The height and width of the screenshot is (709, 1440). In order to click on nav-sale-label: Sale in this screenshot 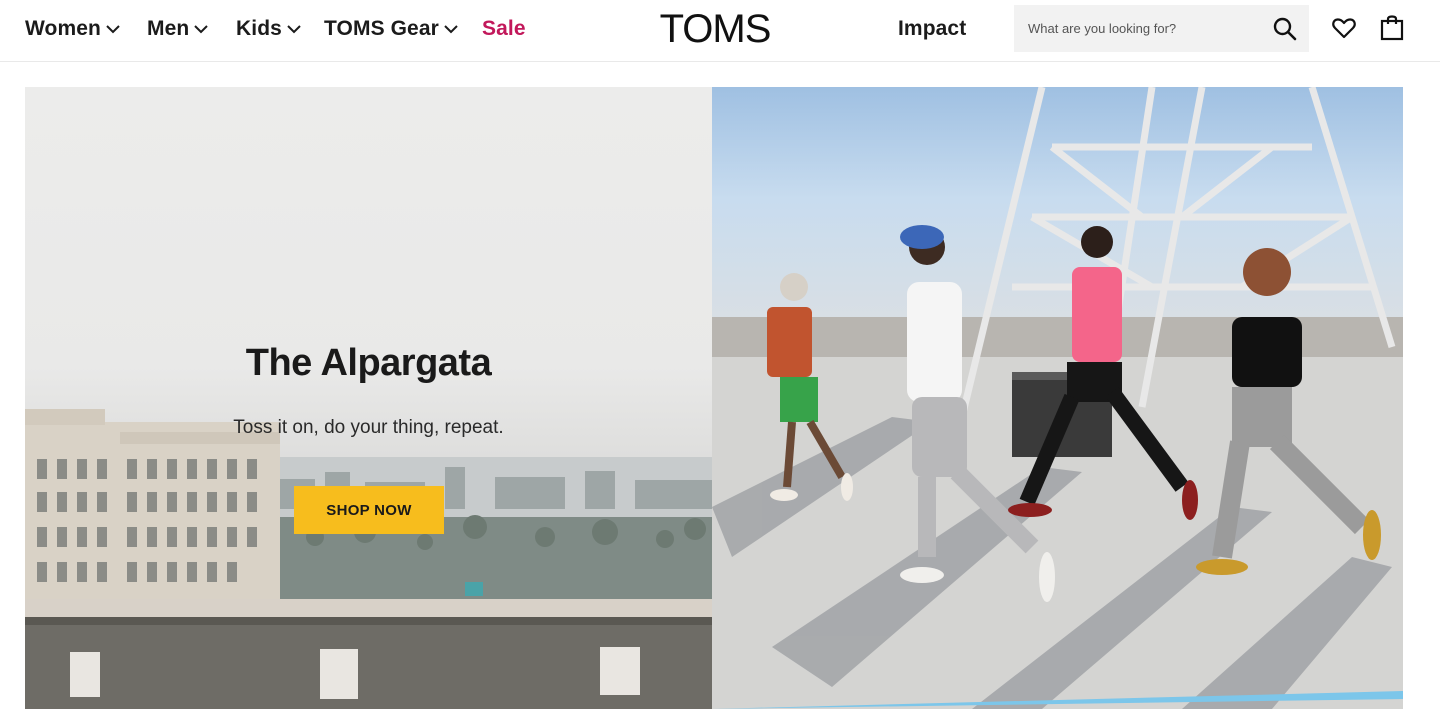, I will do `click(504, 28)`.